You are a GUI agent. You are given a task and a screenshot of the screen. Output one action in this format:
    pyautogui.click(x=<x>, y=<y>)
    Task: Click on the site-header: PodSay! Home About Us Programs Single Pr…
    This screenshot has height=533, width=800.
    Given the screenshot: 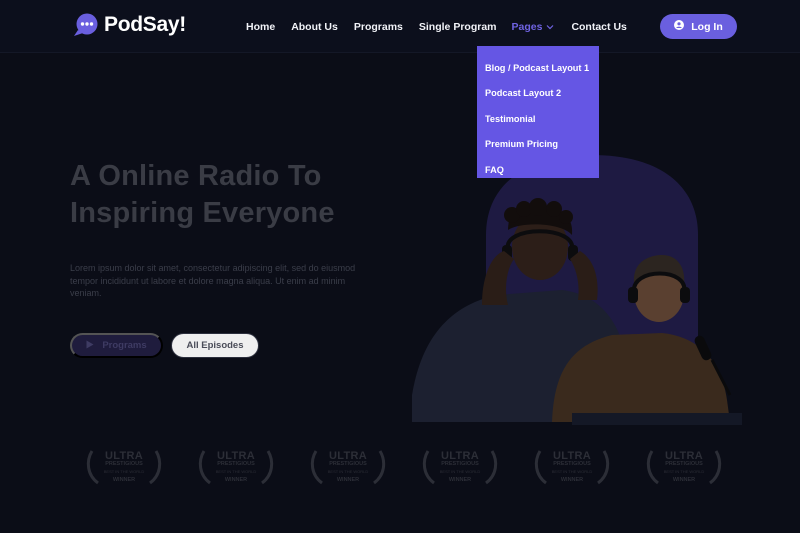 What is the action you would take?
    pyautogui.click(x=400, y=26)
    